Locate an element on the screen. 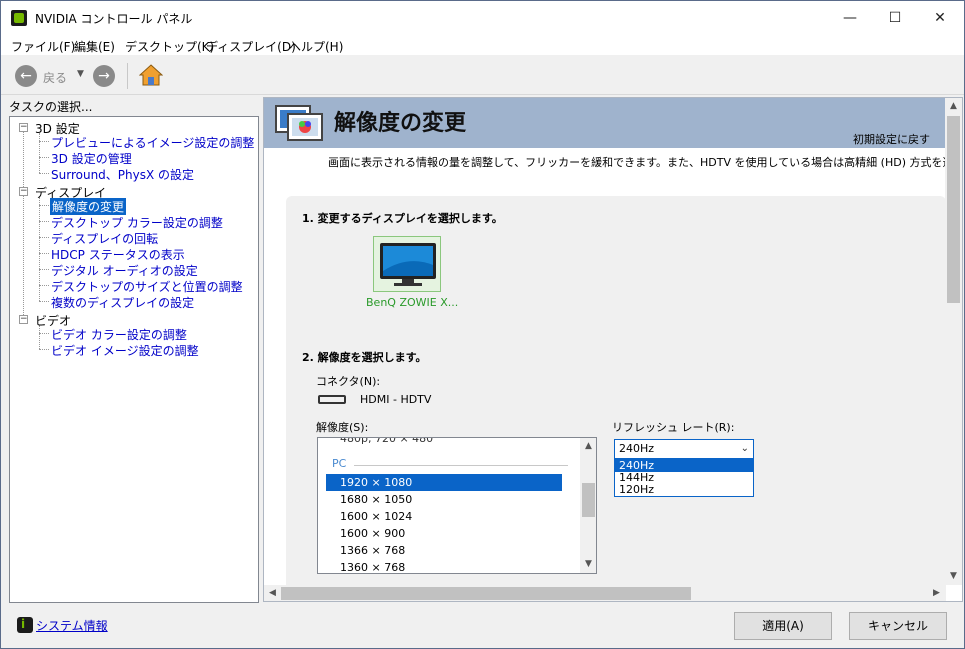 The width and height of the screenshot is (965, 649). home-icon is located at coordinates (151, 75).